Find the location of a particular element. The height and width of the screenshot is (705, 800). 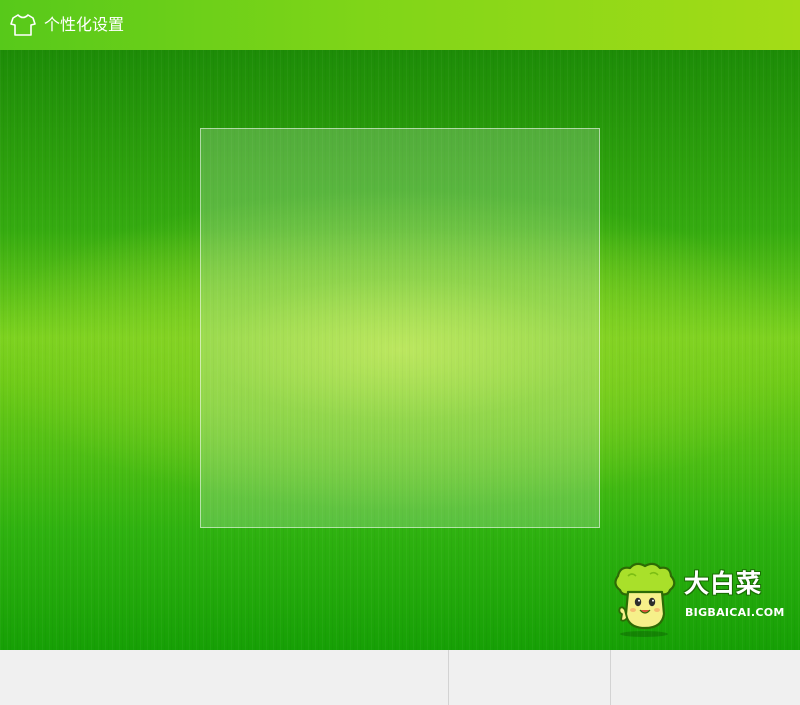

footer-bar is located at coordinates (400, 677).